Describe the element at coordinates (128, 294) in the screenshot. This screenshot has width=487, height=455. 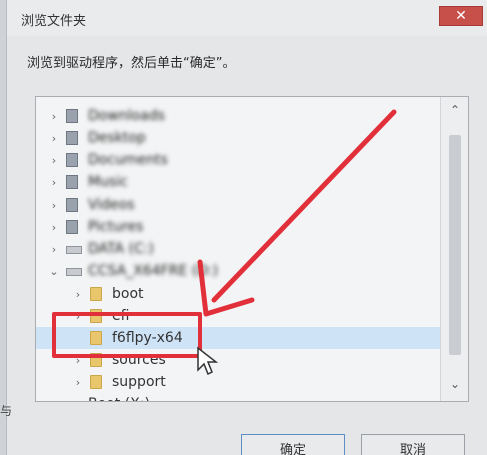
I see `tree-item-label: boot` at that location.